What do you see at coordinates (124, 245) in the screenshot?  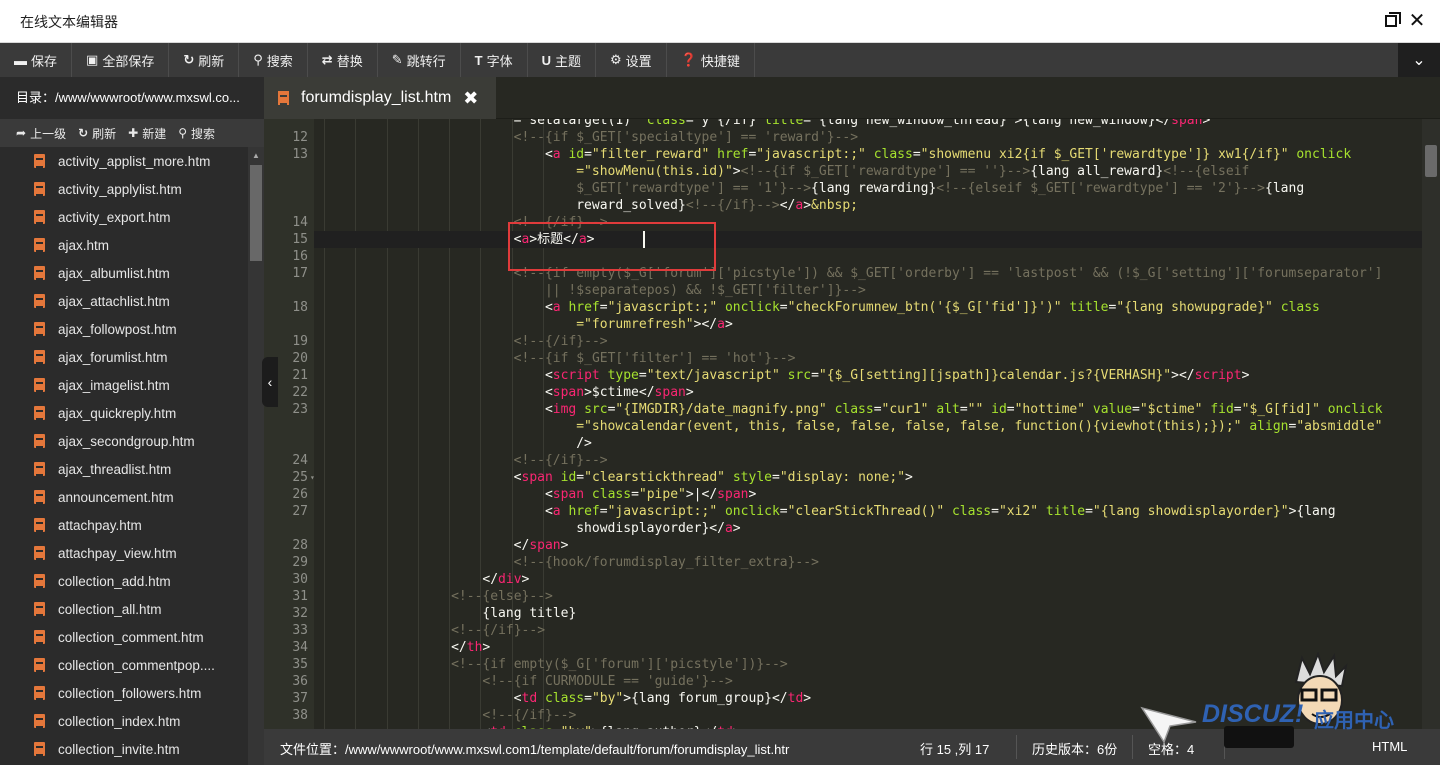 I see `file-list-item: ajax.htm` at bounding box center [124, 245].